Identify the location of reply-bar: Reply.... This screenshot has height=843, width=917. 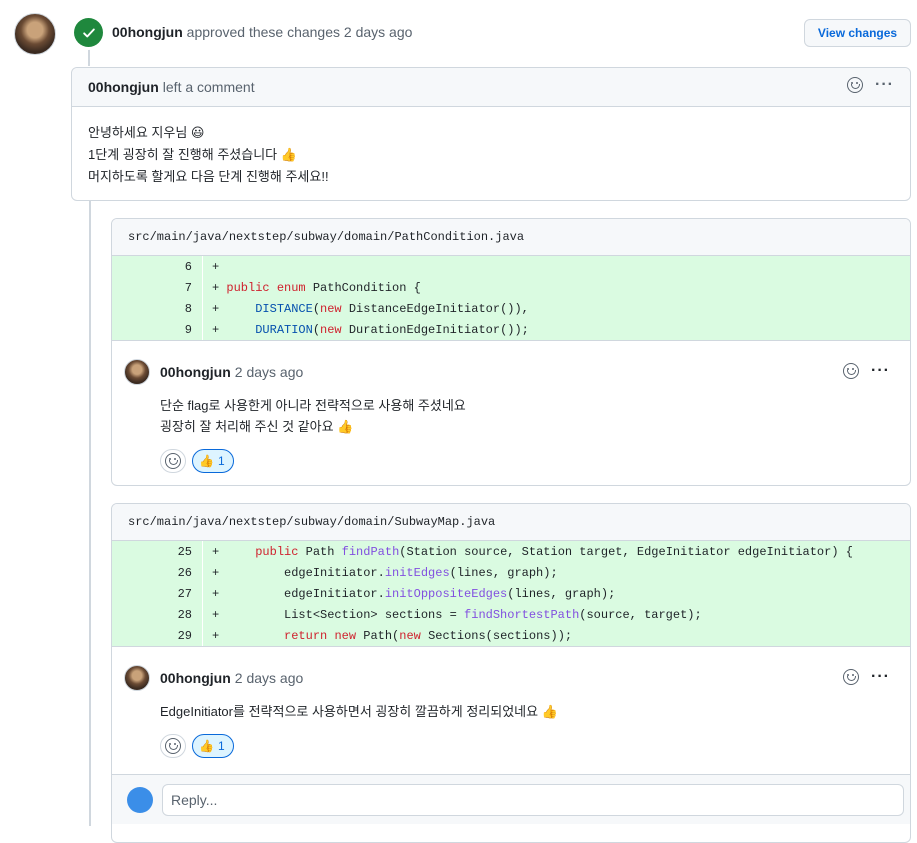
(511, 799).